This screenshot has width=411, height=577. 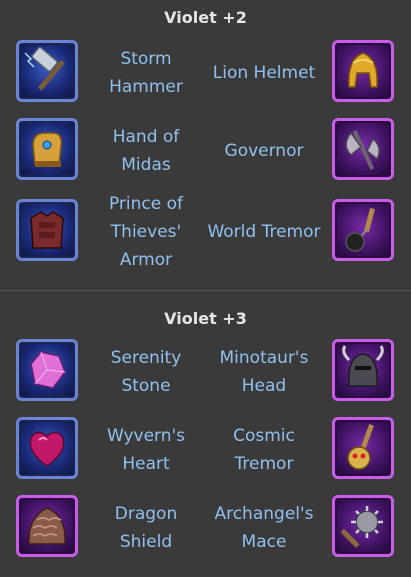 What do you see at coordinates (205, 318) in the screenshot?
I see `section-title: Violet +3` at bounding box center [205, 318].